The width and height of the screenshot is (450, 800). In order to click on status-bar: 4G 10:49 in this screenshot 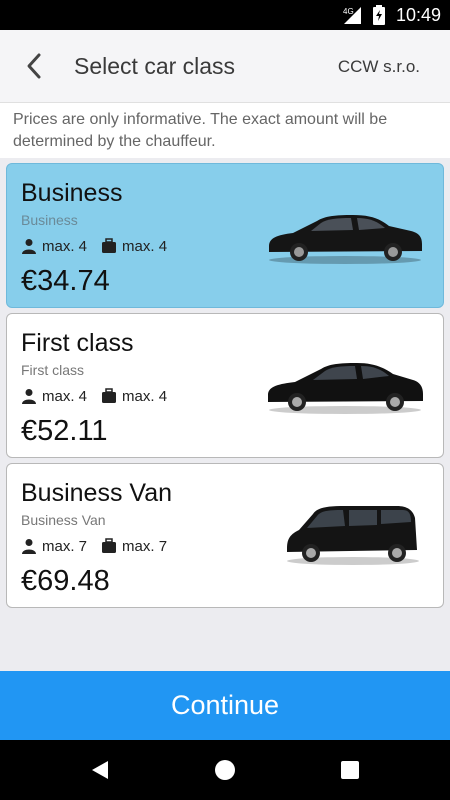, I will do `click(225, 15)`.